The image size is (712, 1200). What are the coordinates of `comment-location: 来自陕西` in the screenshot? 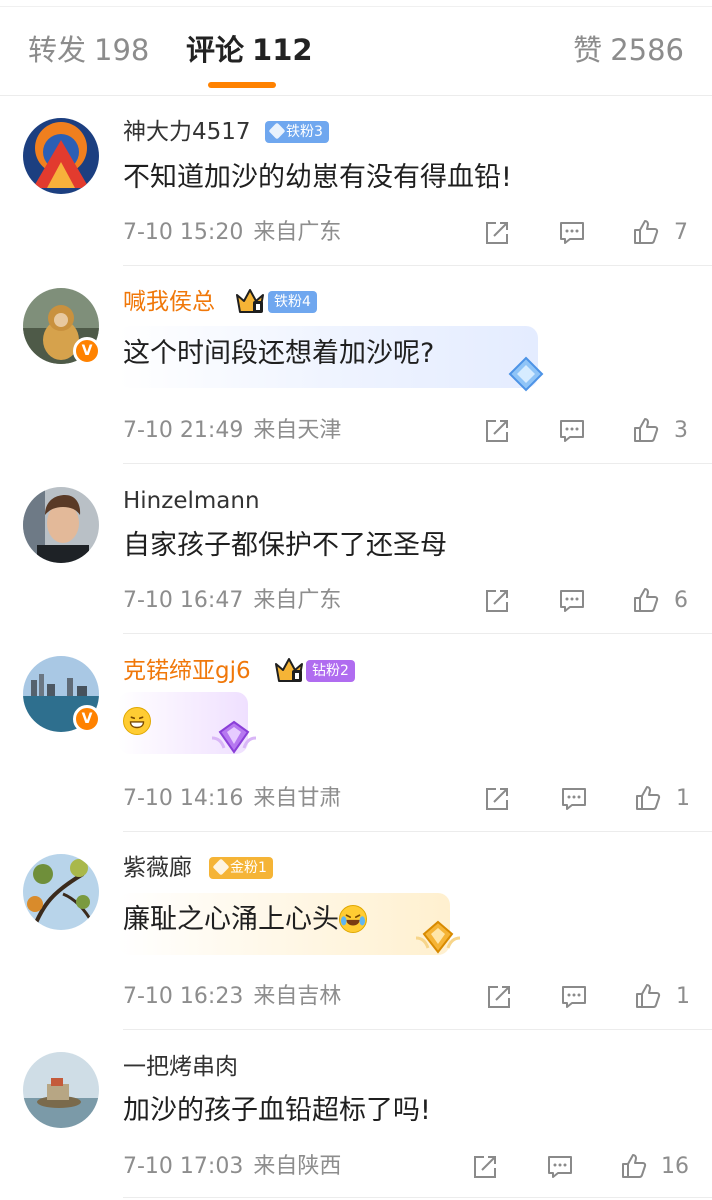 It's located at (297, 1166).